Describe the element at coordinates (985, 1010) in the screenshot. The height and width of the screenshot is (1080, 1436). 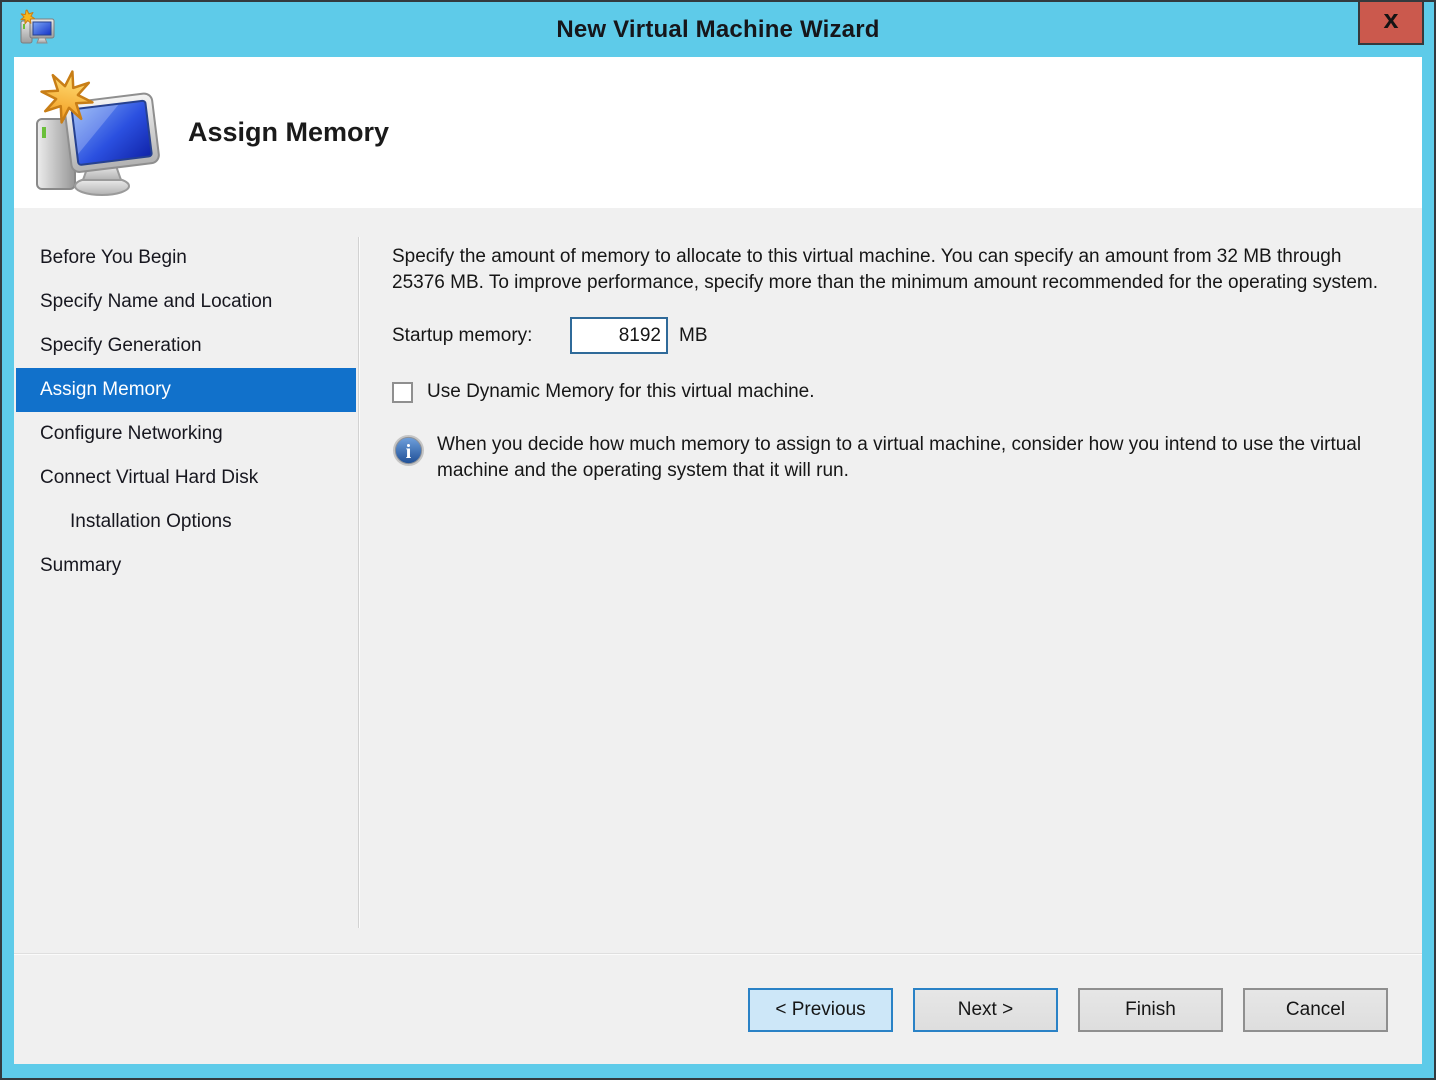
I see `next-button: Next >` at that location.